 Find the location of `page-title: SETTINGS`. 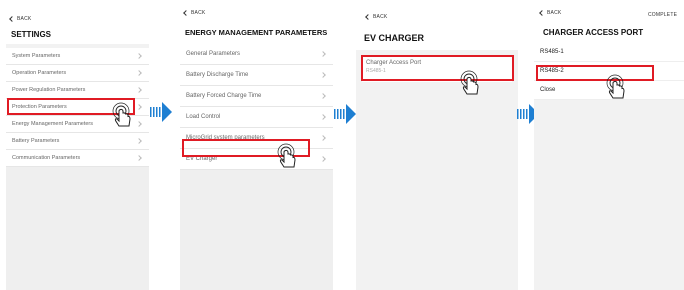

page-title: SETTINGS is located at coordinates (31, 34).